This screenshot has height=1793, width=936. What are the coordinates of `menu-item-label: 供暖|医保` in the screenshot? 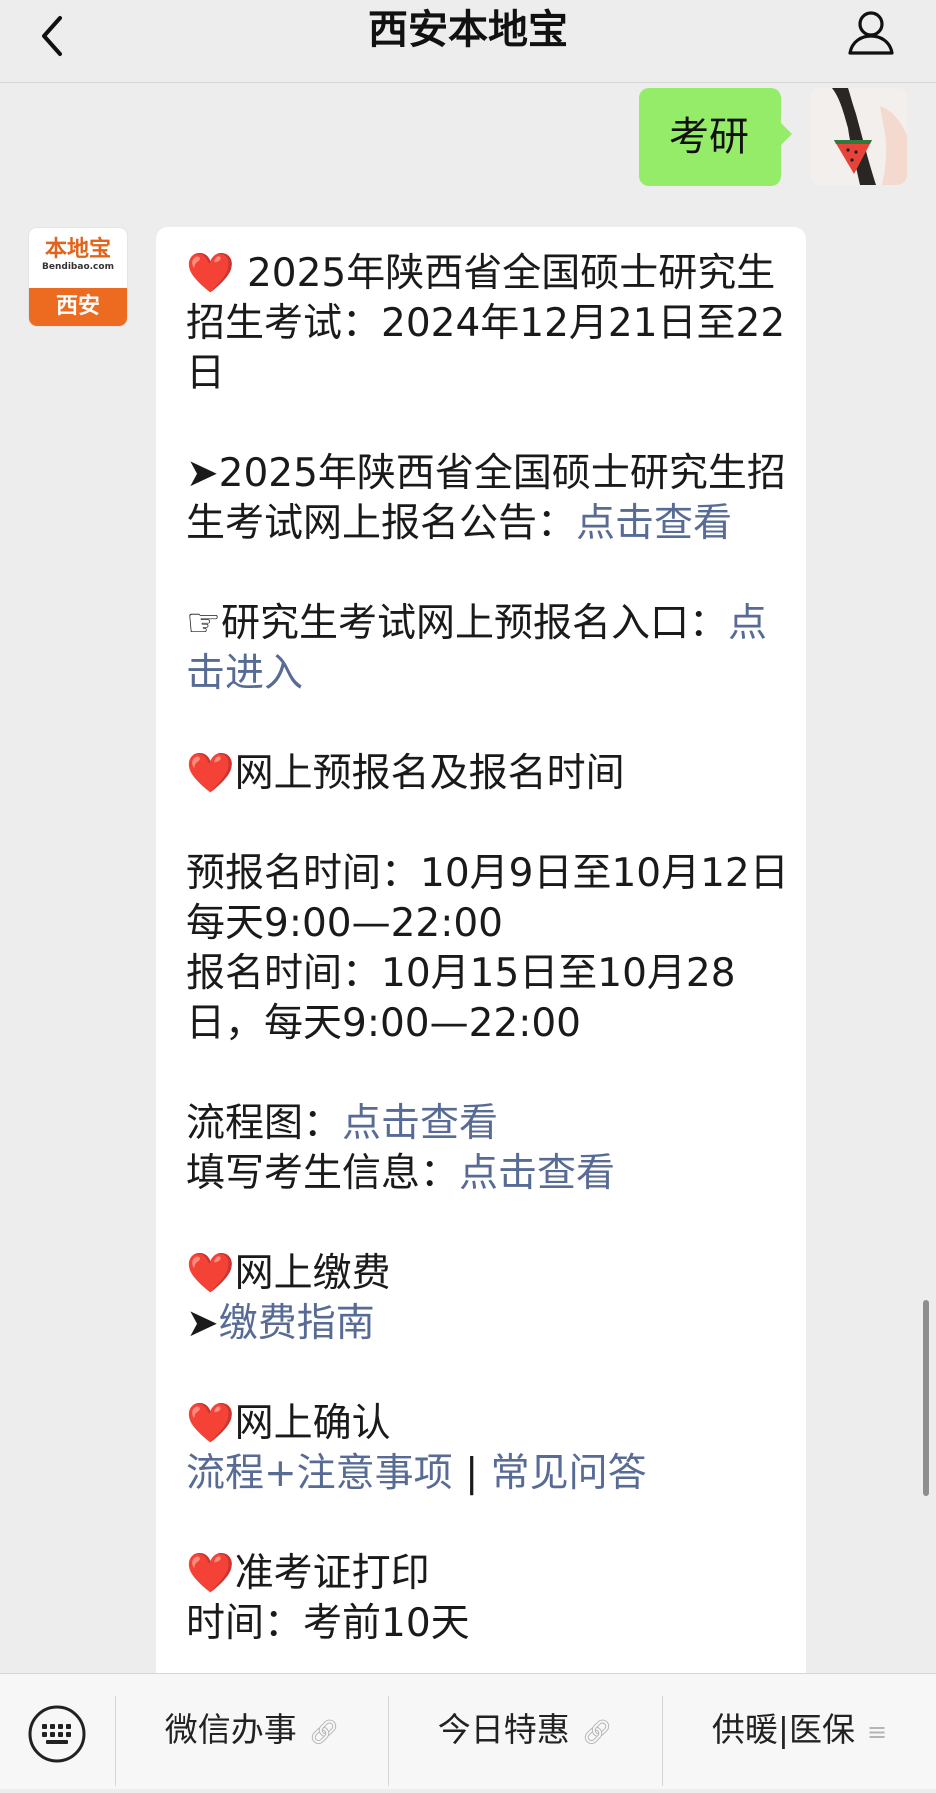 It's located at (783, 1729).